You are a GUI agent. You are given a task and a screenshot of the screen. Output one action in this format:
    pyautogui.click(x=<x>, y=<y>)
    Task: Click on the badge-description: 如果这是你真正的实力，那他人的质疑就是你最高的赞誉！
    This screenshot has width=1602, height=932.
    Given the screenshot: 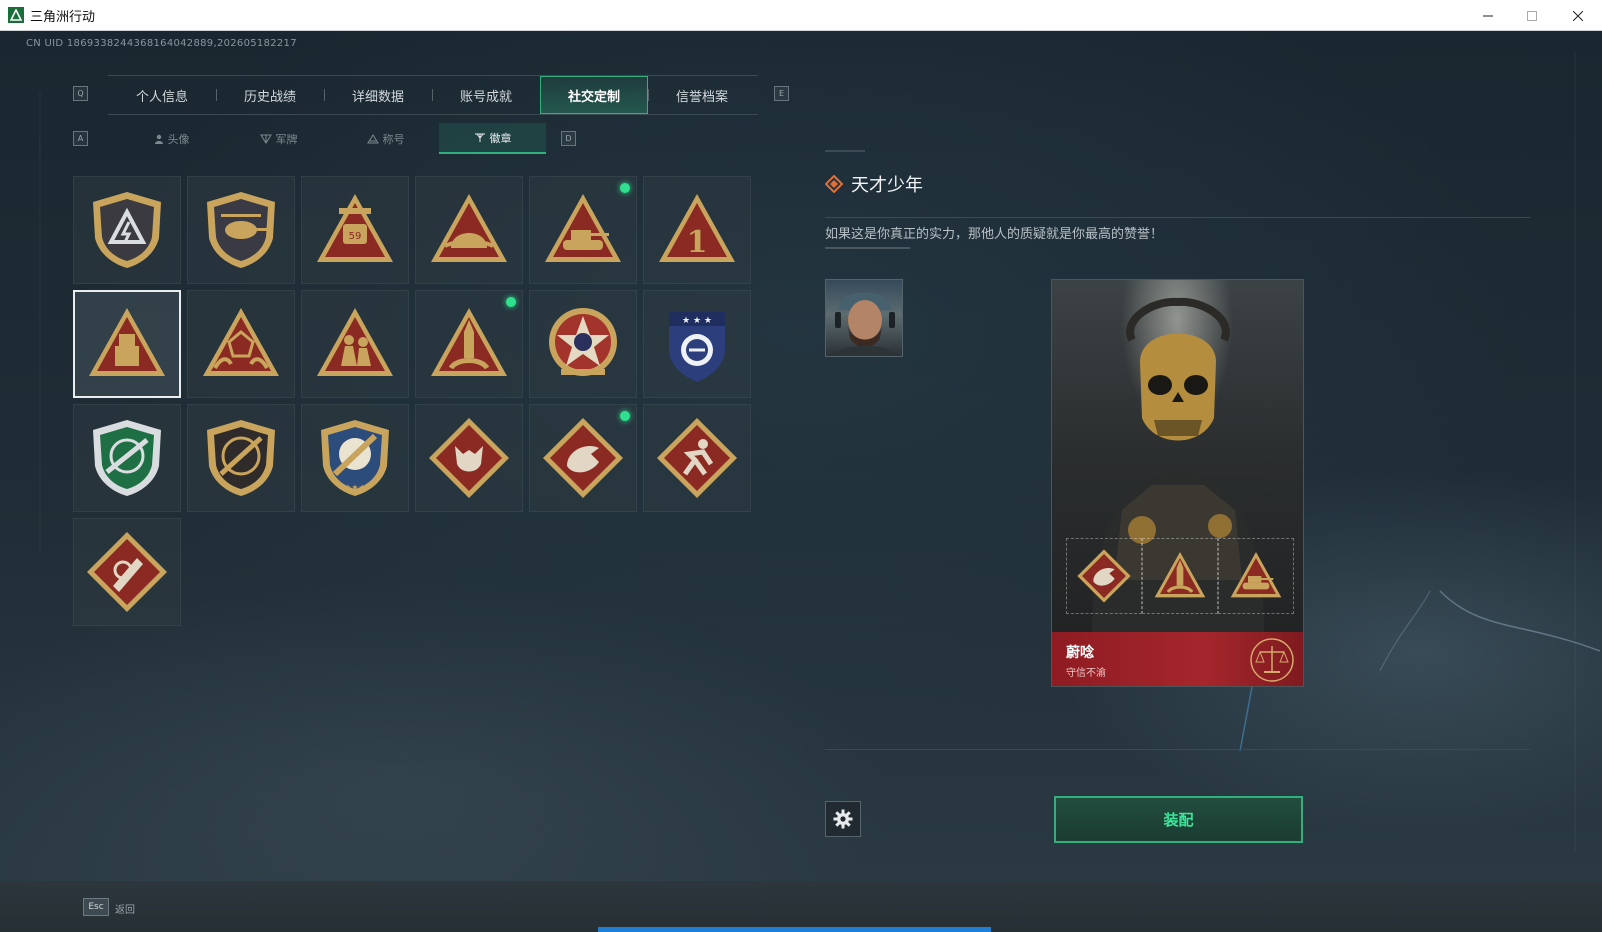 What is the action you would take?
    pyautogui.click(x=994, y=234)
    